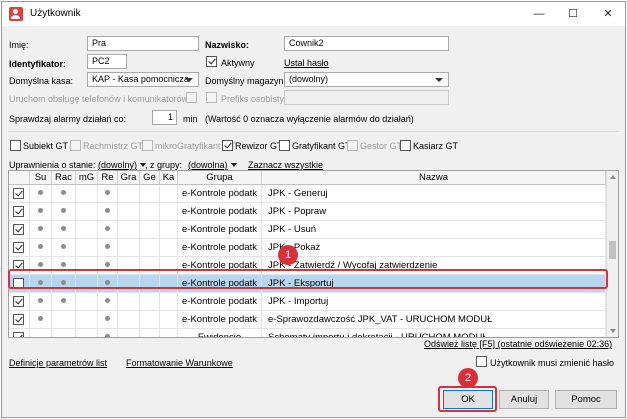  Describe the element at coordinates (211, 61) in the screenshot. I see `active-checkbox` at that location.